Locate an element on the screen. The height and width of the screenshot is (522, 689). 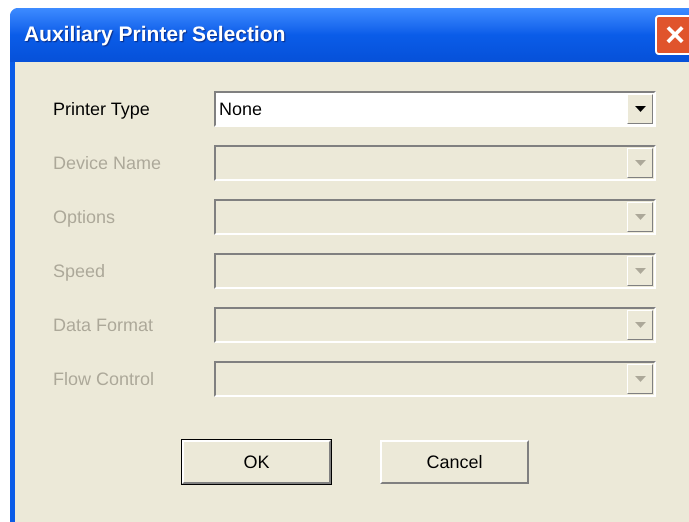
field-label: Device Name is located at coordinates (107, 163).